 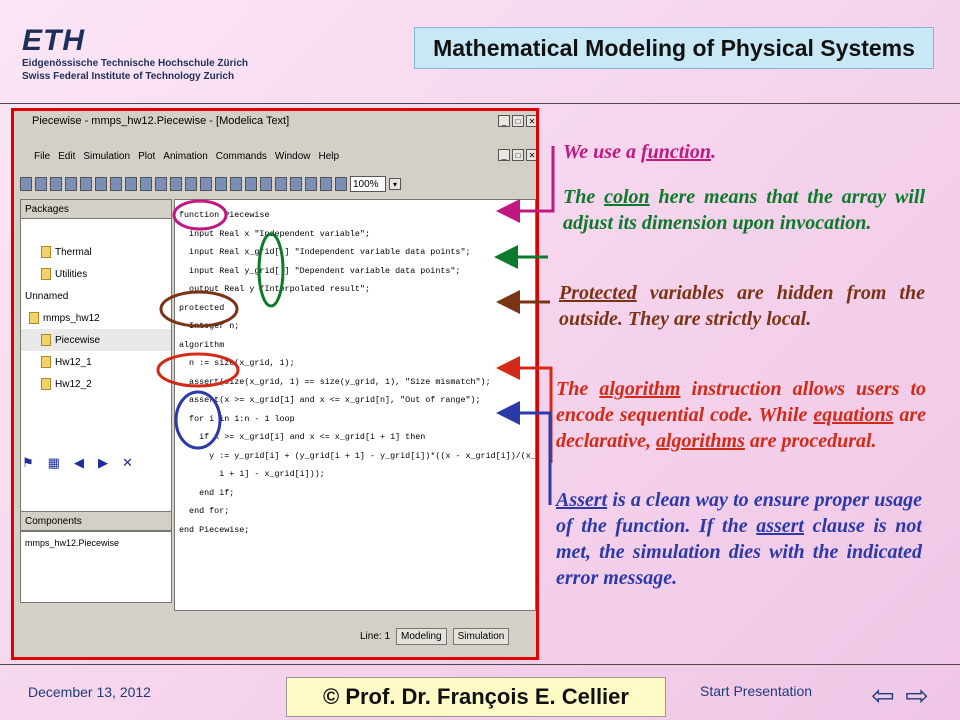 I want to click on keyword-colon: colon, so click(x=627, y=197).